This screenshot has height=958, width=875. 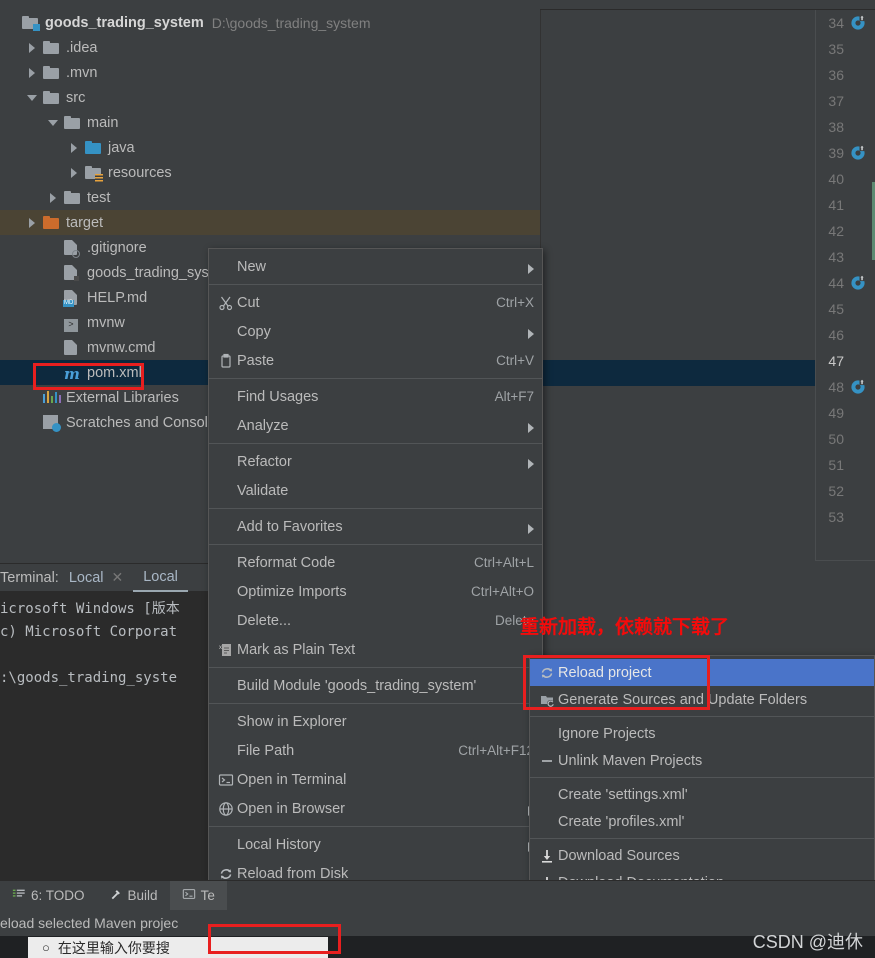 What do you see at coordinates (702, 672) in the screenshot?
I see `menu-item-reload-project: Reload project` at bounding box center [702, 672].